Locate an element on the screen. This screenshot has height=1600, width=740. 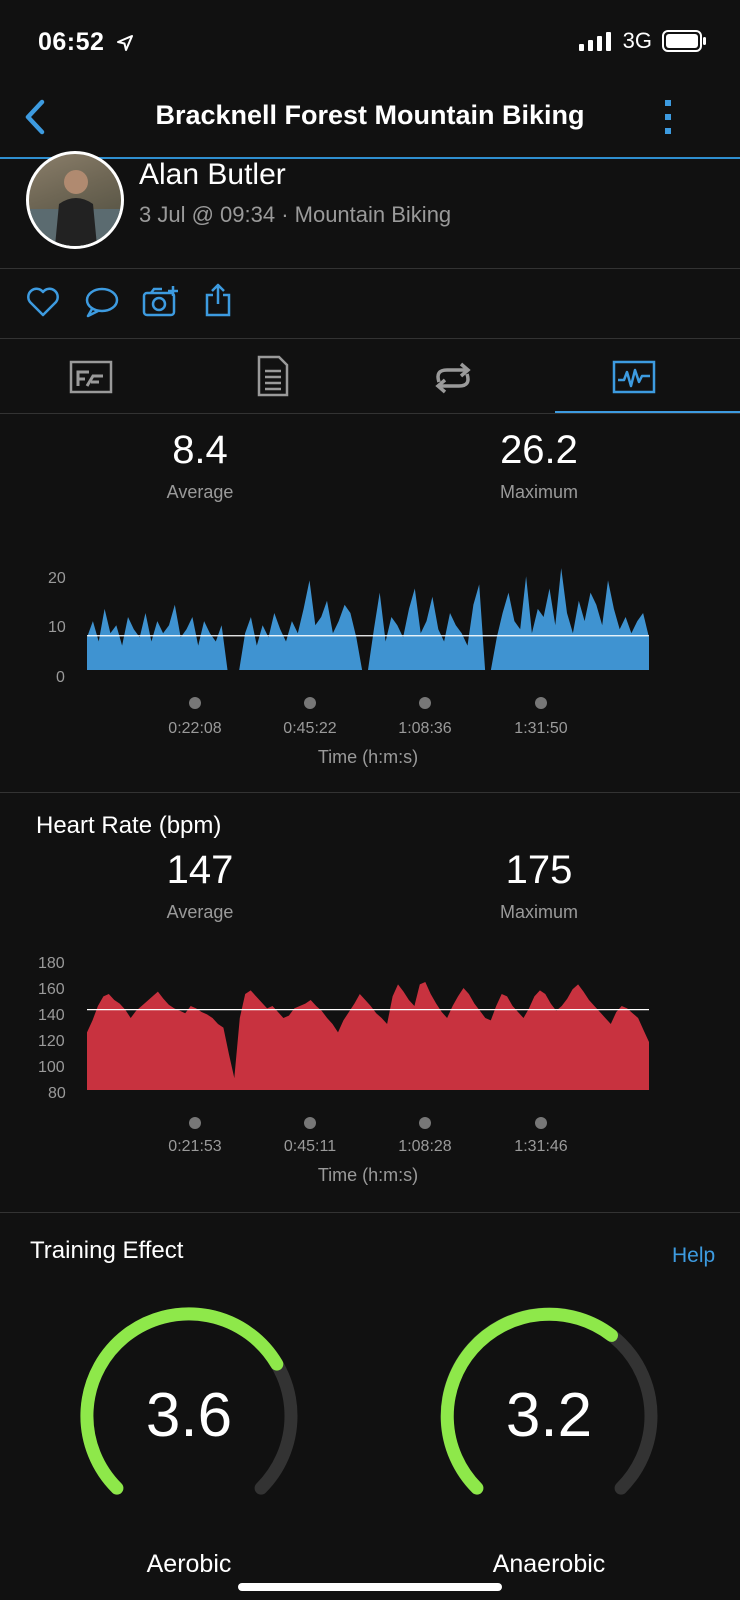
like-heart-icon is located at coordinates (43, 302).